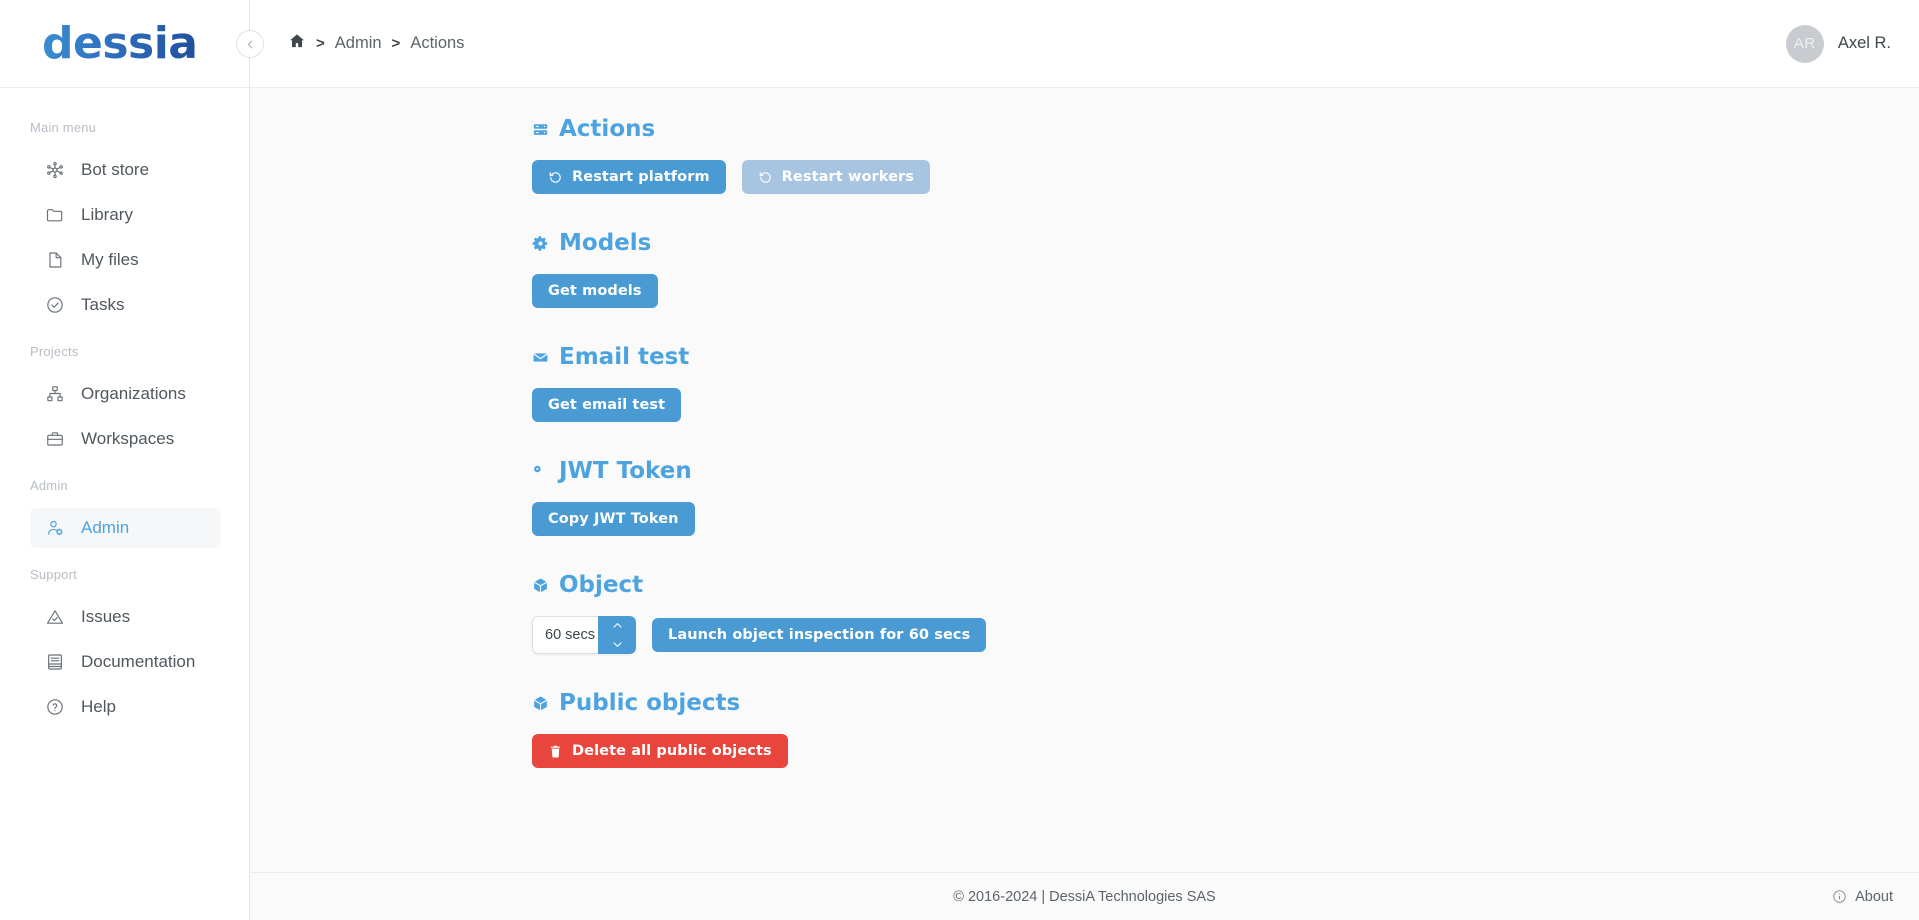  I want to click on dessia-logo: dessia, so click(120, 43).